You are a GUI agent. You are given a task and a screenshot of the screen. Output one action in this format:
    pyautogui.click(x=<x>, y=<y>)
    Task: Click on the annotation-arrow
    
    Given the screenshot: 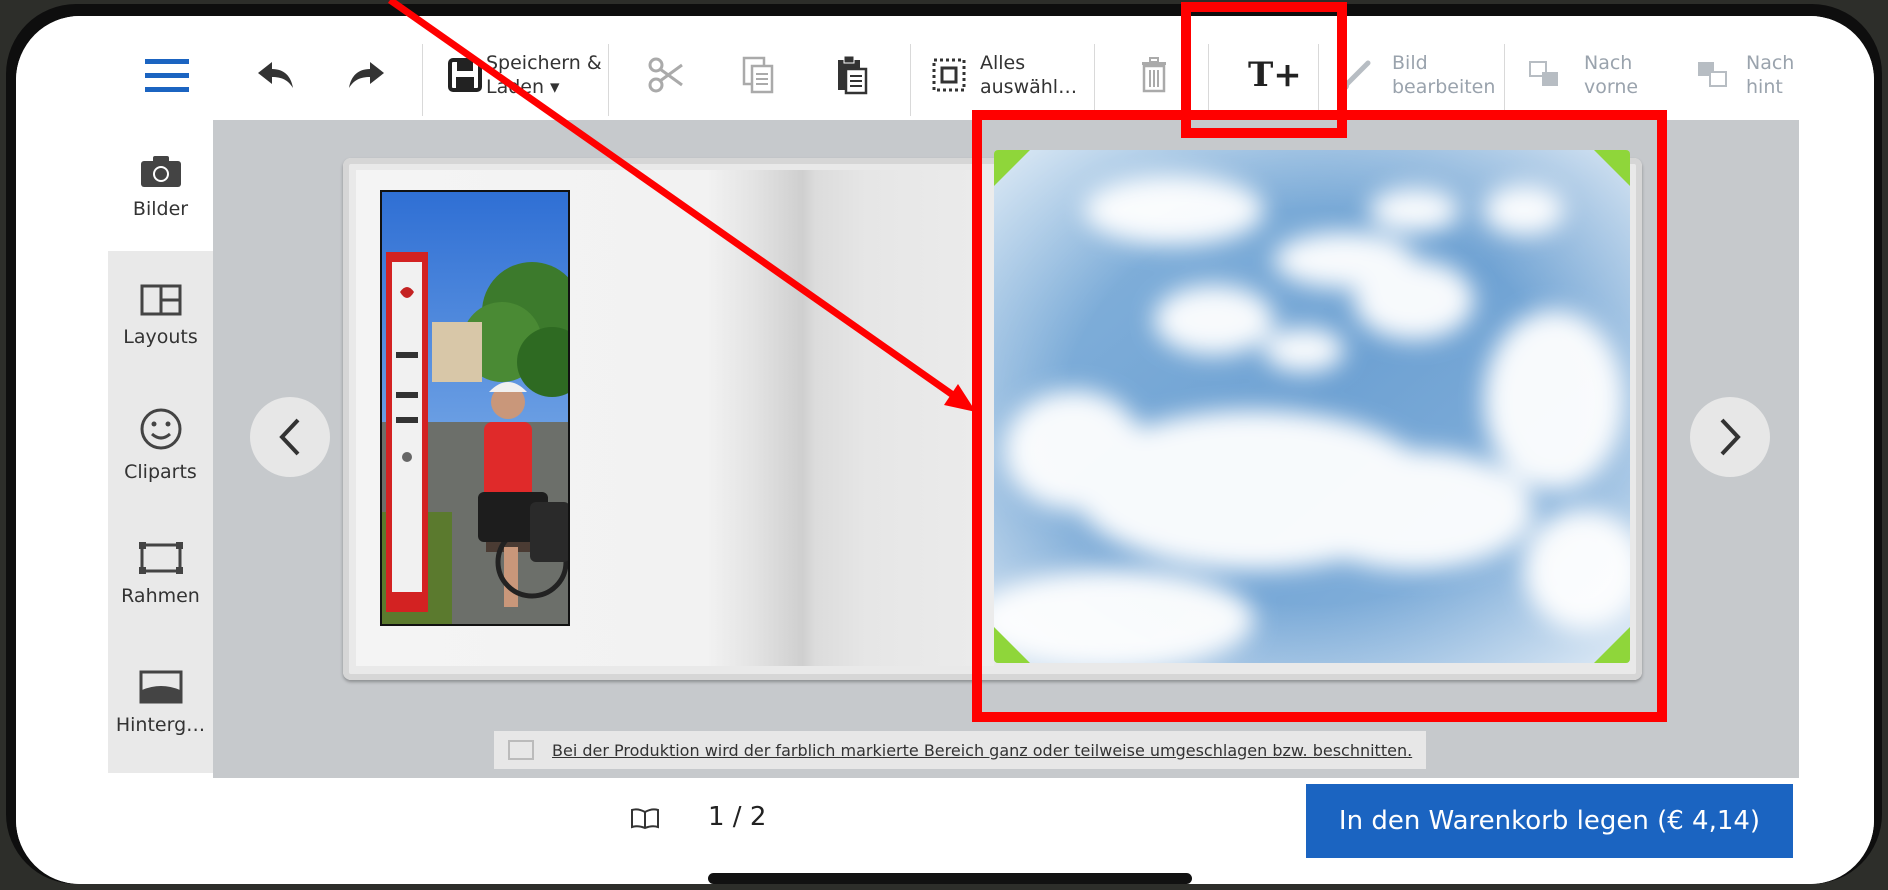 What is the action you would take?
    pyautogui.click(x=681, y=206)
    